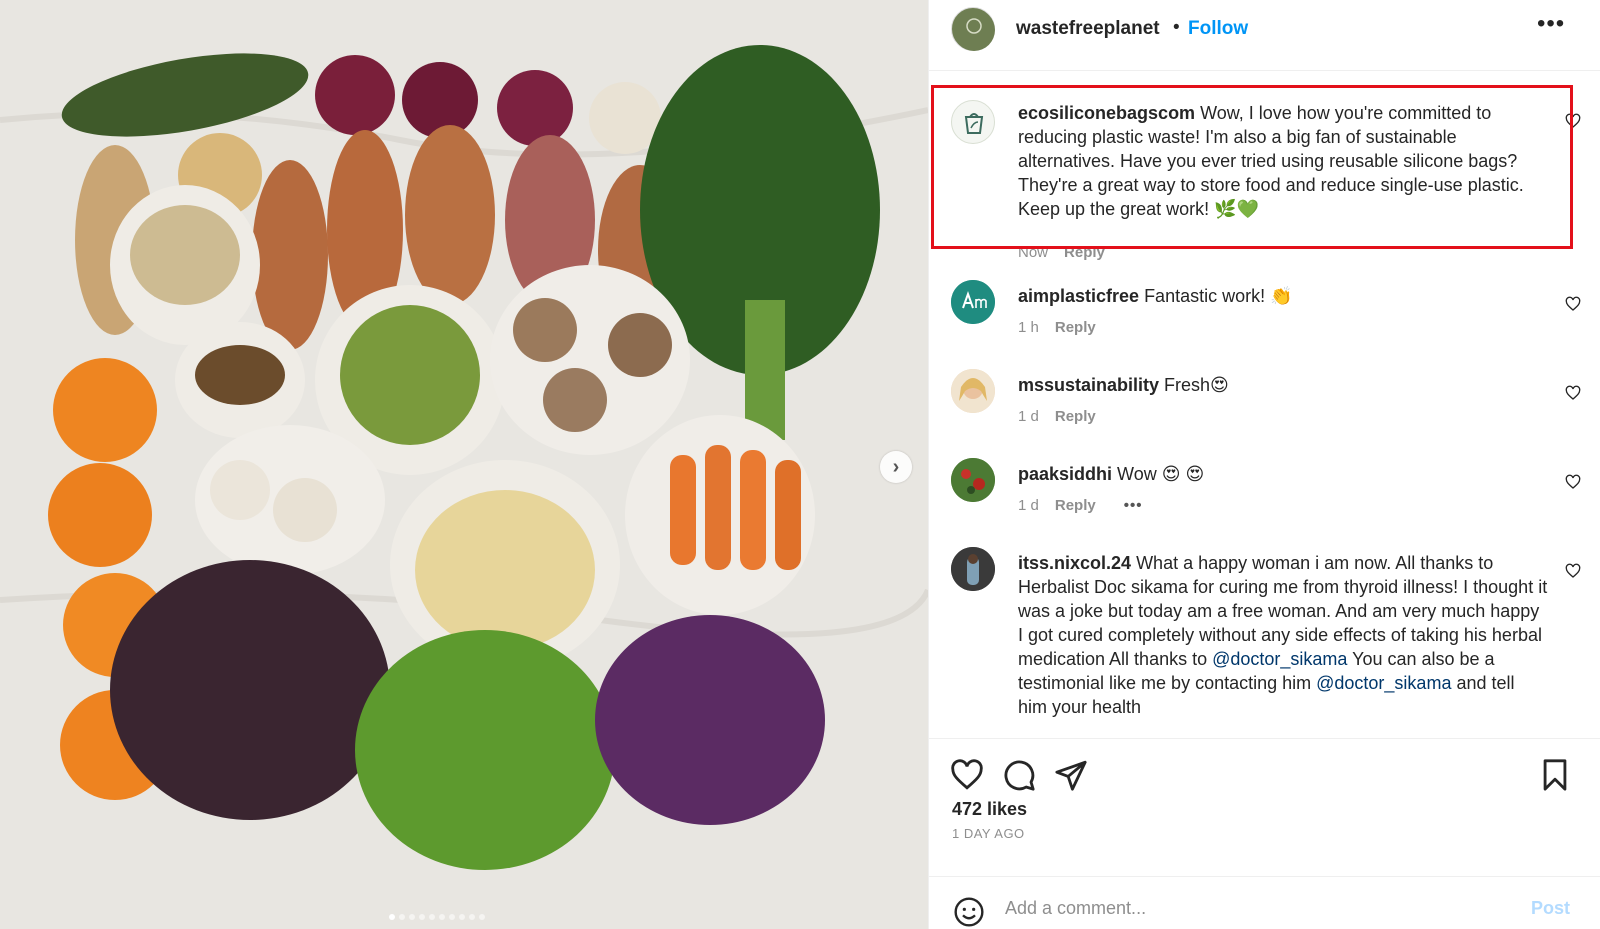  I want to click on comment-options-button: •••, so click(1133, 505).